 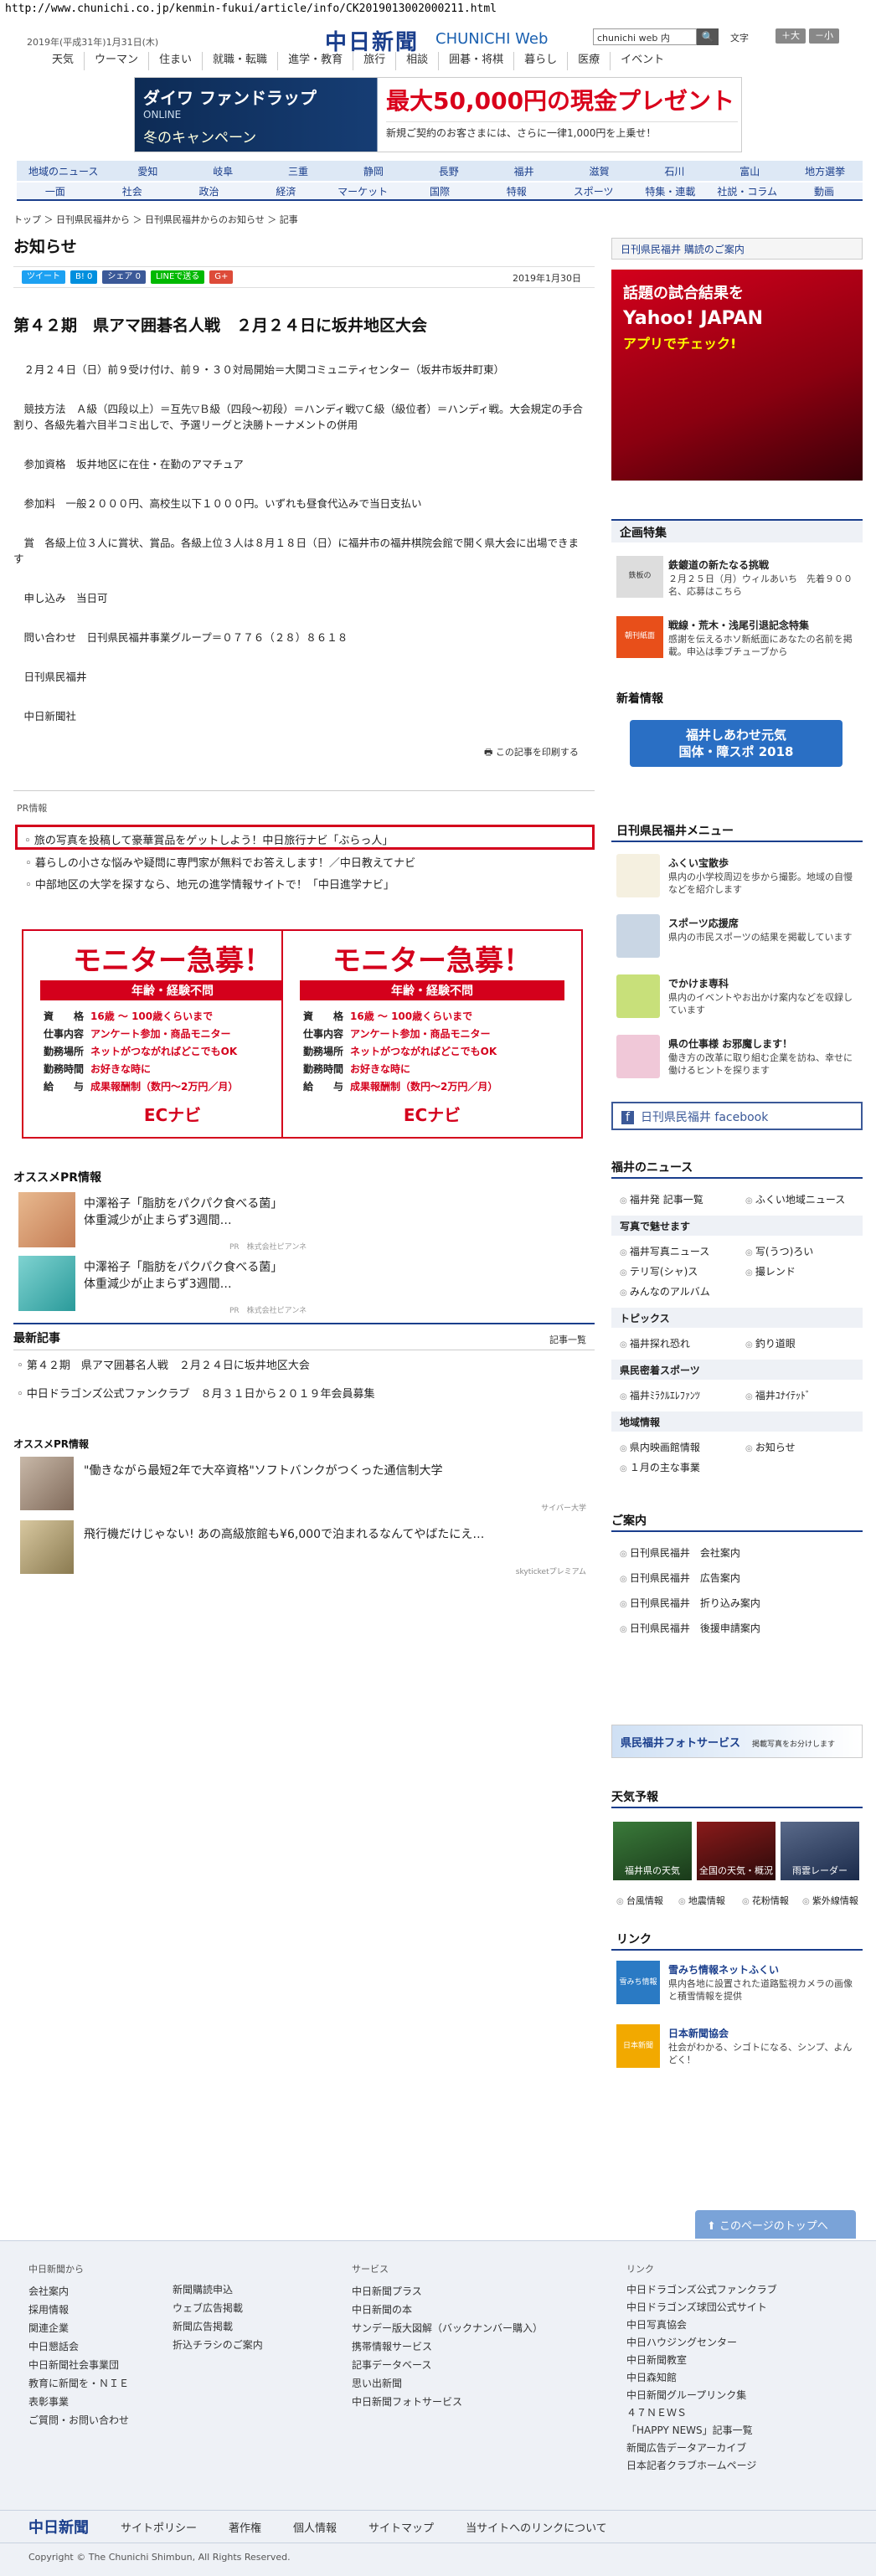 What do you see at coordinates (599, 171) in the screenshot?
I see `region-nav-item: 滋賀` at bounding box center [599, 171].